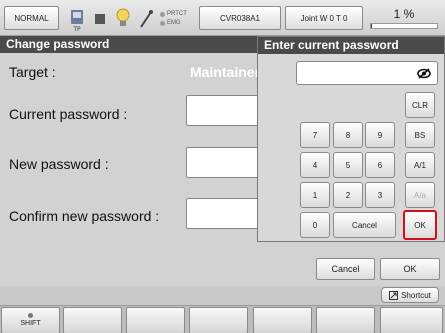 Image resolution: width=445 pixels, height=333 pixels. Describe the element at coordinates (315, 165) in the screenshot. I see `key-4: 4` at that location.